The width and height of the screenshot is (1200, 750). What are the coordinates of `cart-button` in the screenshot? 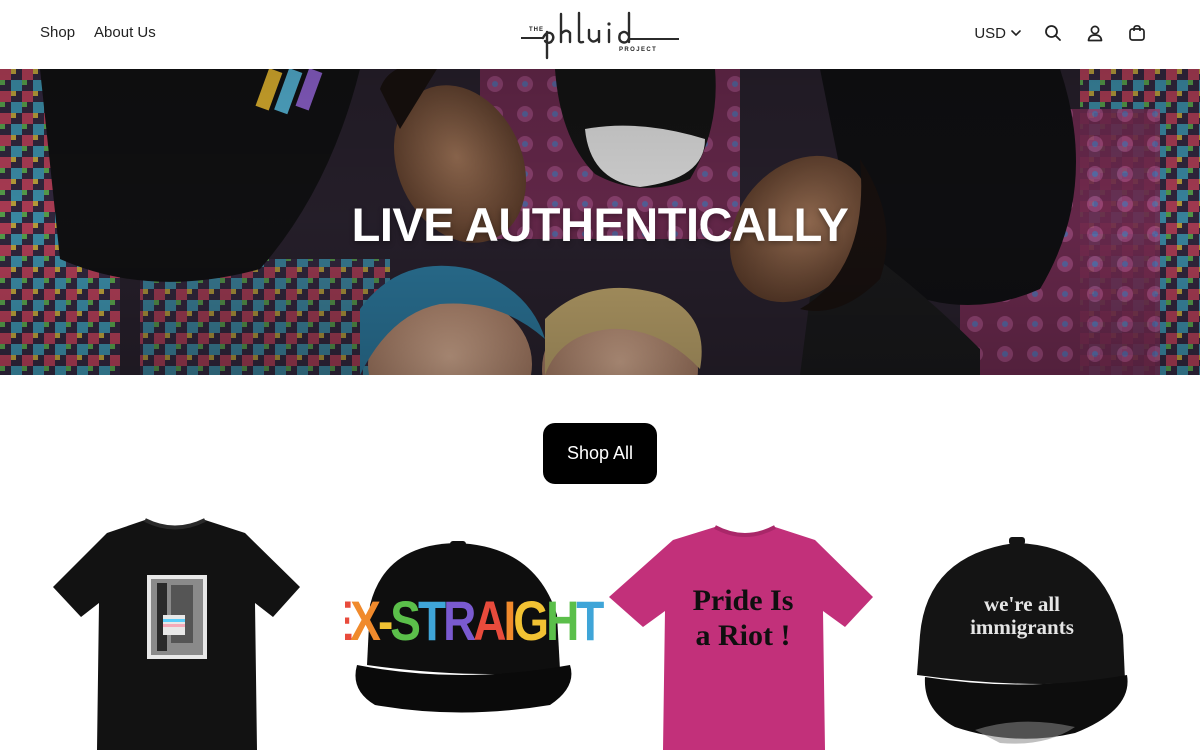 It's located at (1137, 33).